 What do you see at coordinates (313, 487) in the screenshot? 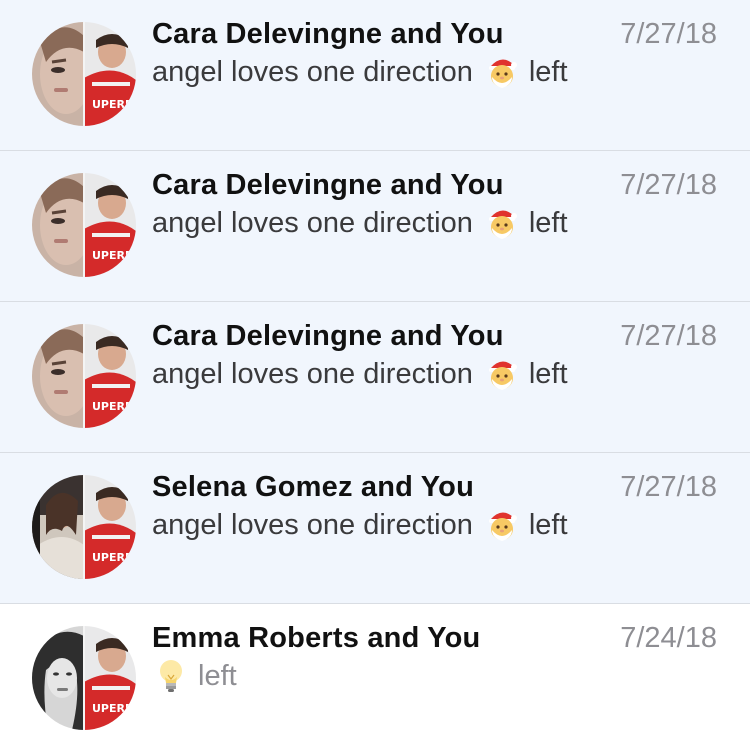
I see `conversation-title: Selena Gomez and You` at bounding box center [313, 487].